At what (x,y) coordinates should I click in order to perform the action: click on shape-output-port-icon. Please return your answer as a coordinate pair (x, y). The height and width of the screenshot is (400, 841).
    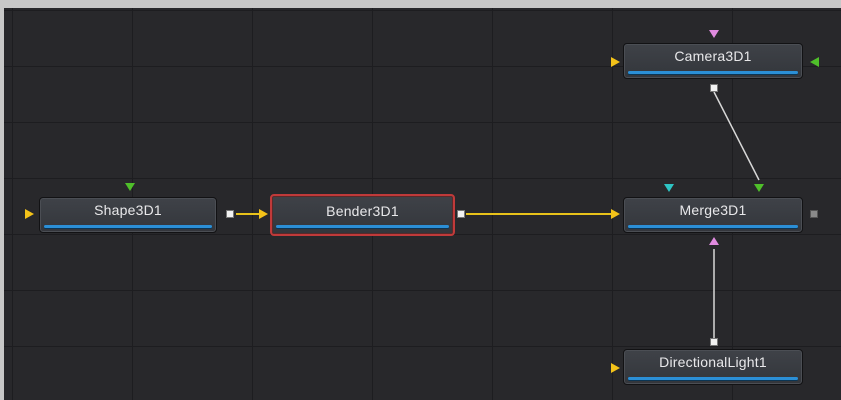
    Looking at the image, I should click on (230, 214).